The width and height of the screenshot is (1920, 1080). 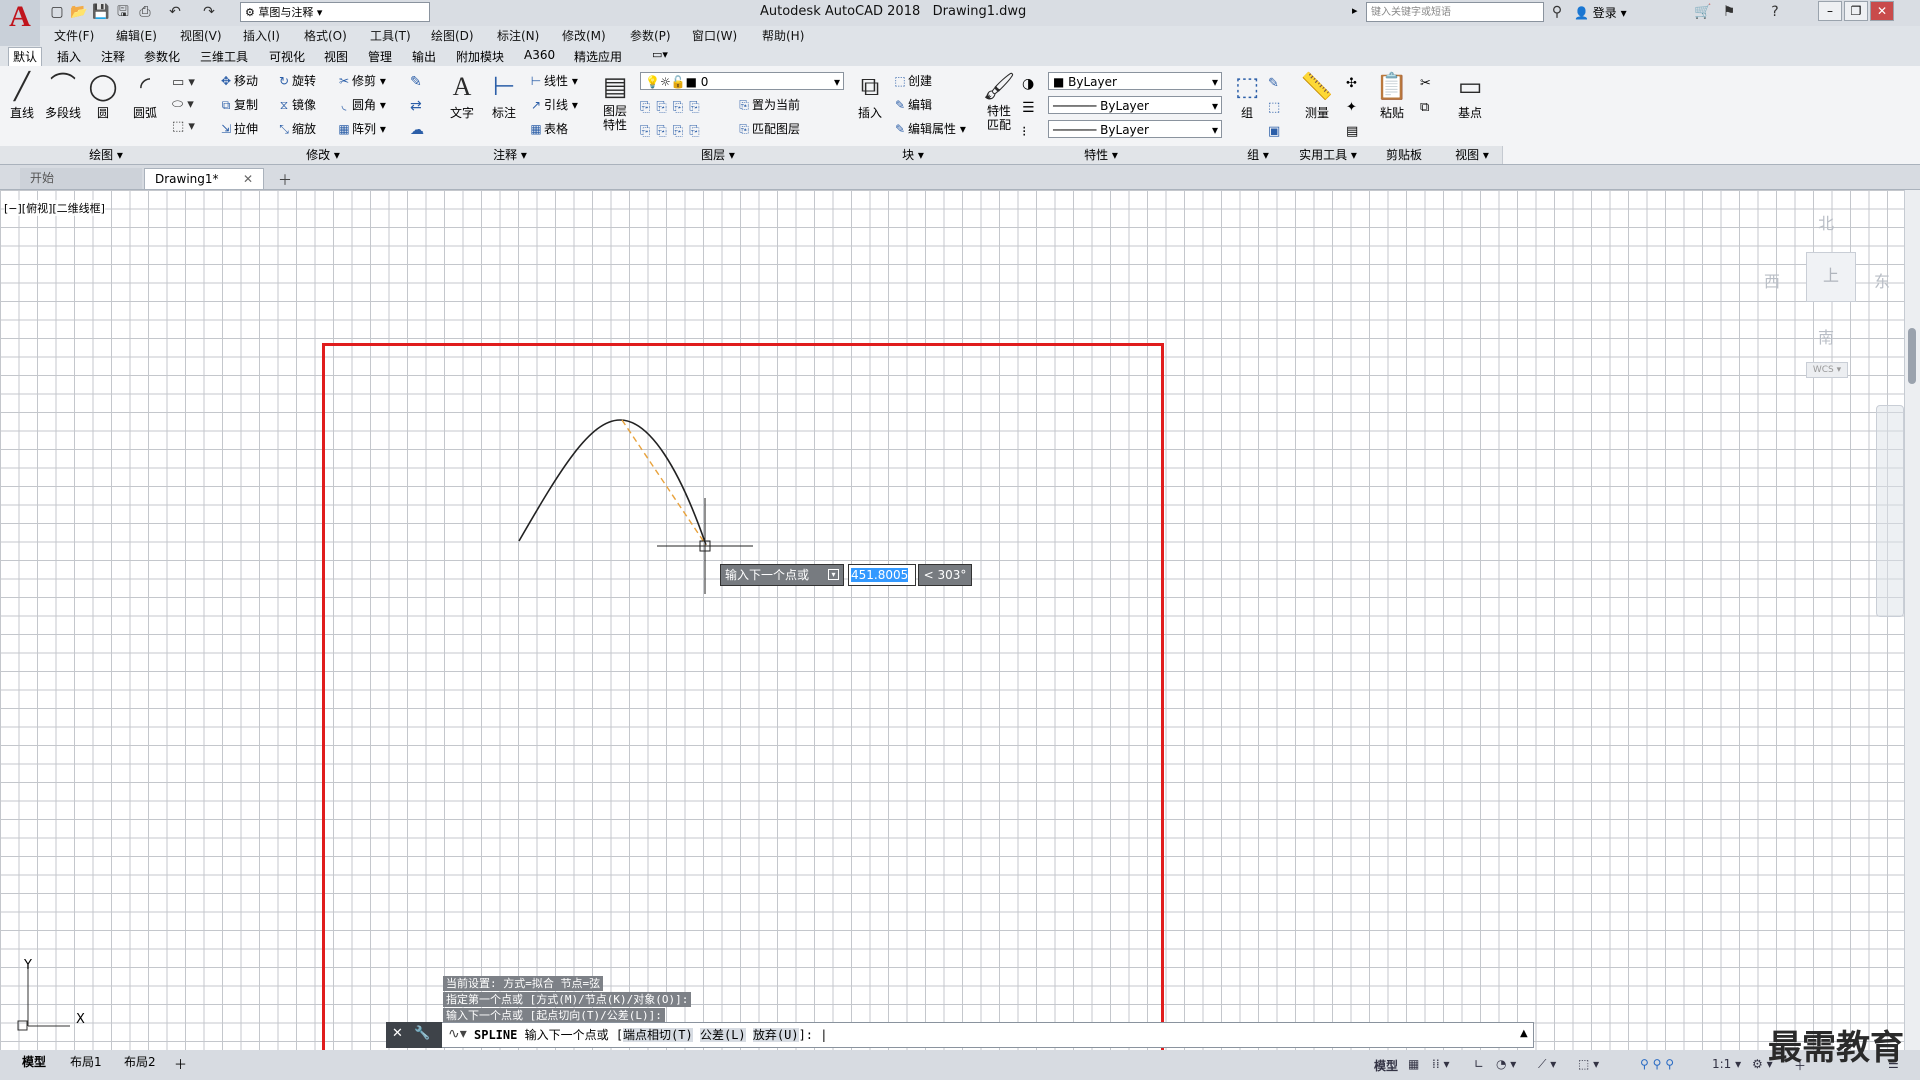 What do you see at coordinates (523, 983) in the screenshot?
I see `command-history-line: 当前设置: 方式=拟合 节点=弦` at bounding box center [523, 983].